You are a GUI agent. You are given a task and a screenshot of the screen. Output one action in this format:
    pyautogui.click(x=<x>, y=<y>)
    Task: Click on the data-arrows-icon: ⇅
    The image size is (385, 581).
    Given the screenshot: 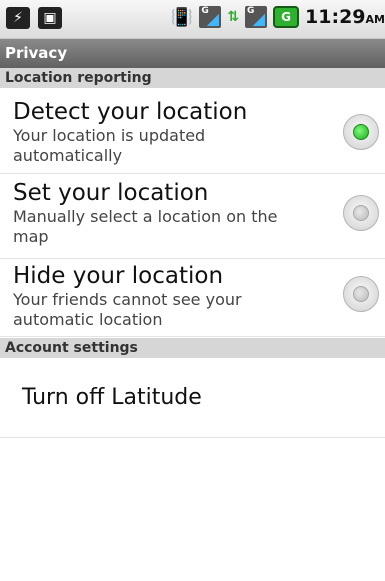 What is the action you would take?
    pyautogui.click(x=233, y=17)
    